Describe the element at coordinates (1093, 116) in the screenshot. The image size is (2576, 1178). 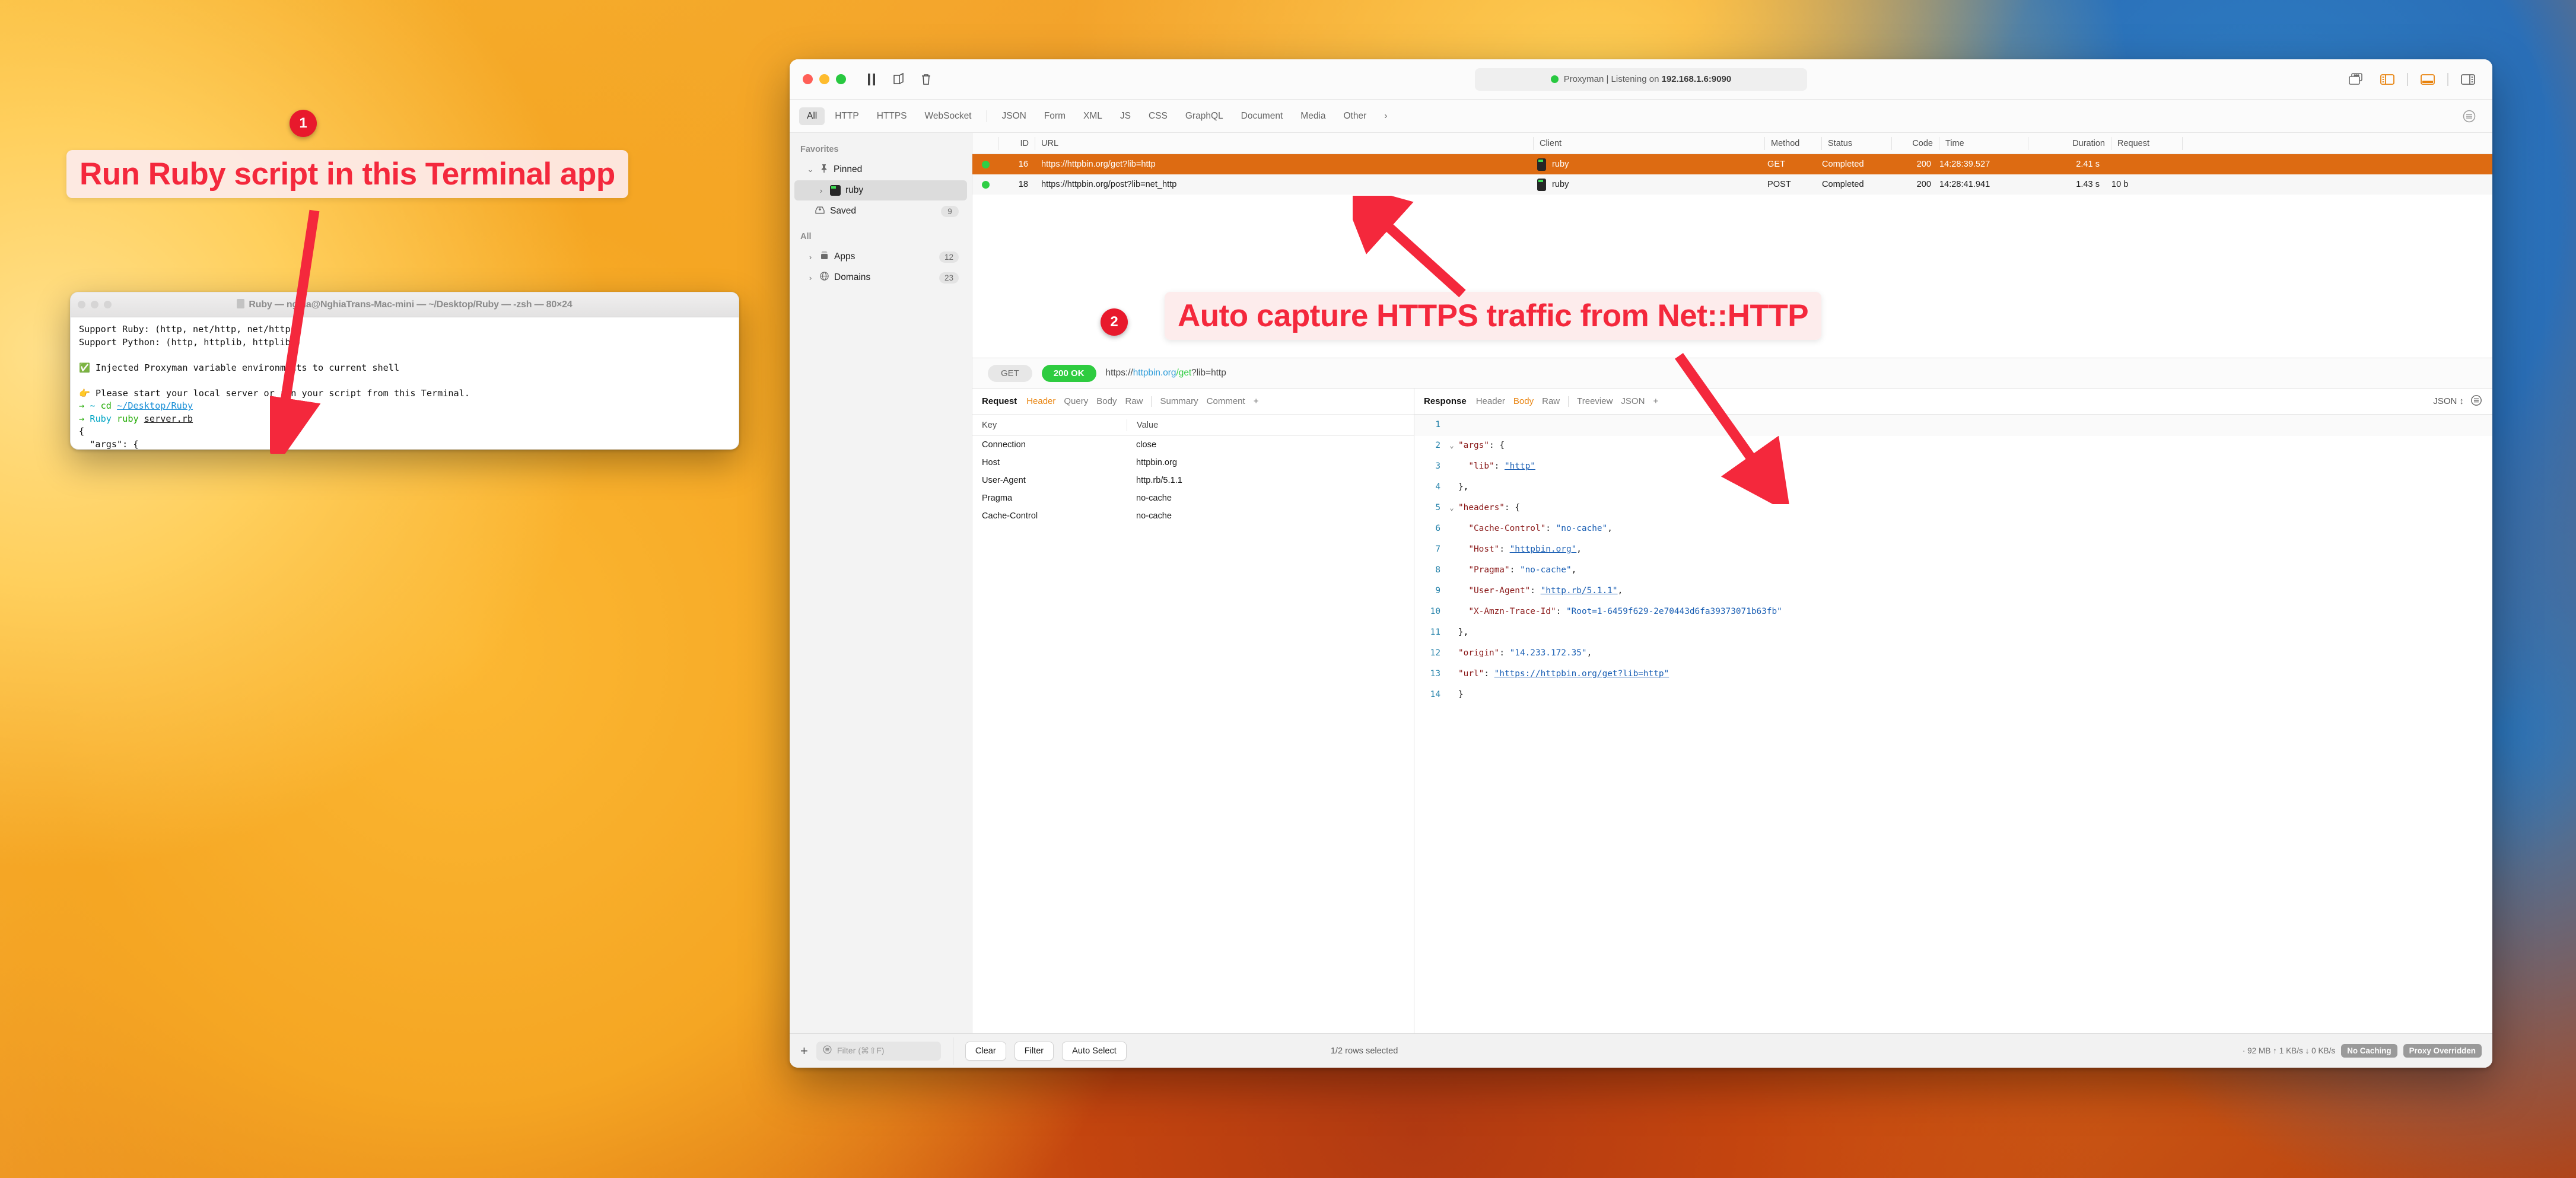
I see `tab-xml: XML` at that location.